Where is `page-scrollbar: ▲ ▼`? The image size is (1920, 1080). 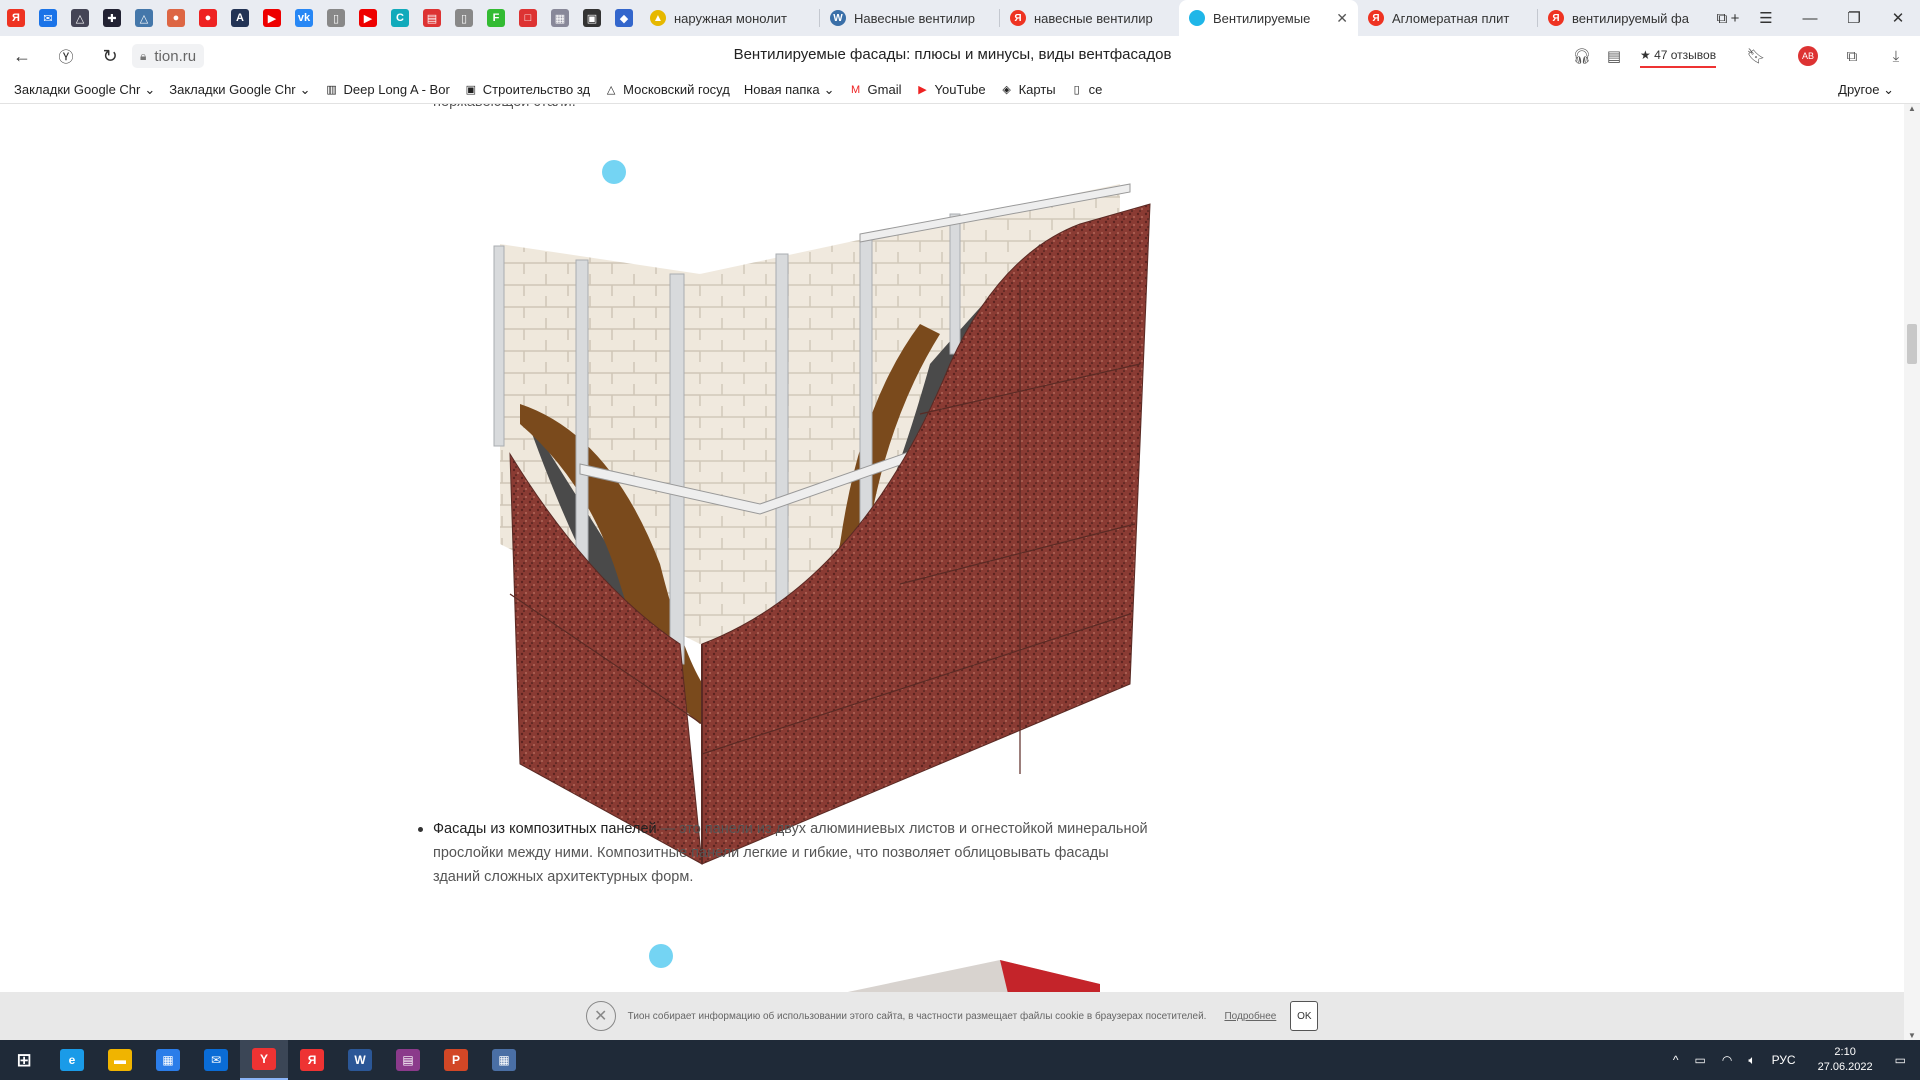
page-scrollbar: ▲ ▼ is located at coordinates (1912, 572).